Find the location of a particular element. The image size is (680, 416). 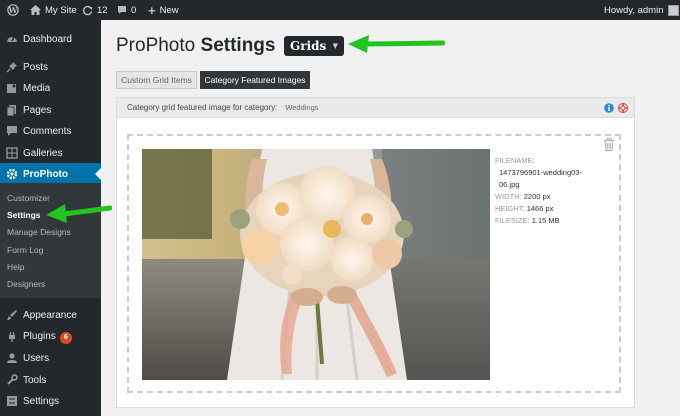

menu-item-media: Media is located at coordinates (50, 88).